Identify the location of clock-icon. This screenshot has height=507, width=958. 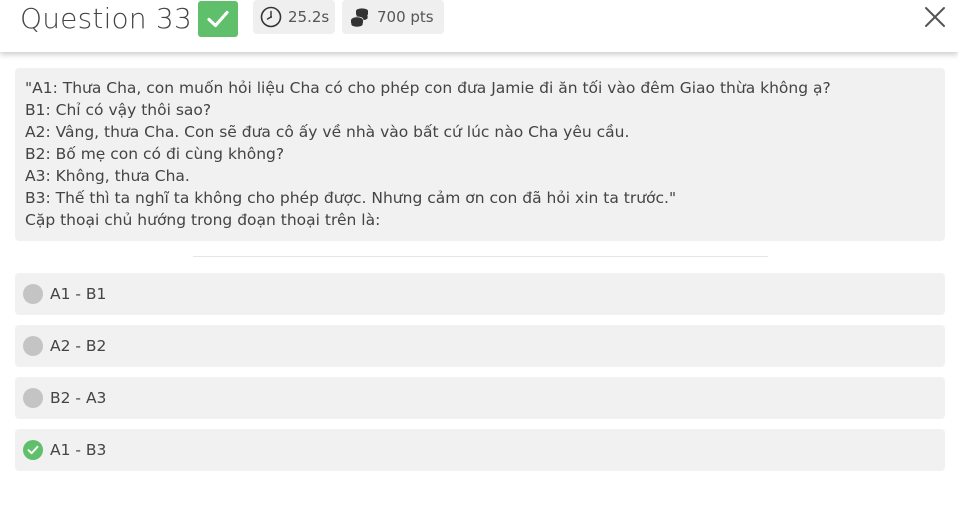
(271, 17).